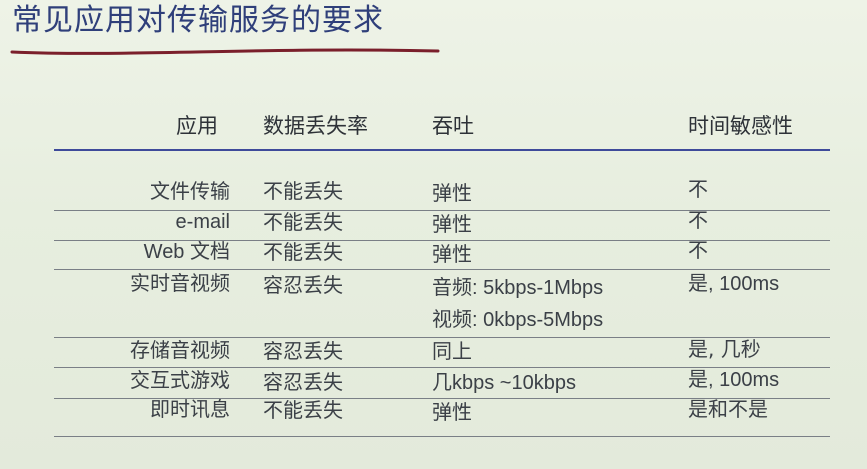 The width and height of the screenshot is (867, 469). Describe the element at coordinates (453, 126) in the screenshot. I see `header-throughput: 吞吐` at that location.